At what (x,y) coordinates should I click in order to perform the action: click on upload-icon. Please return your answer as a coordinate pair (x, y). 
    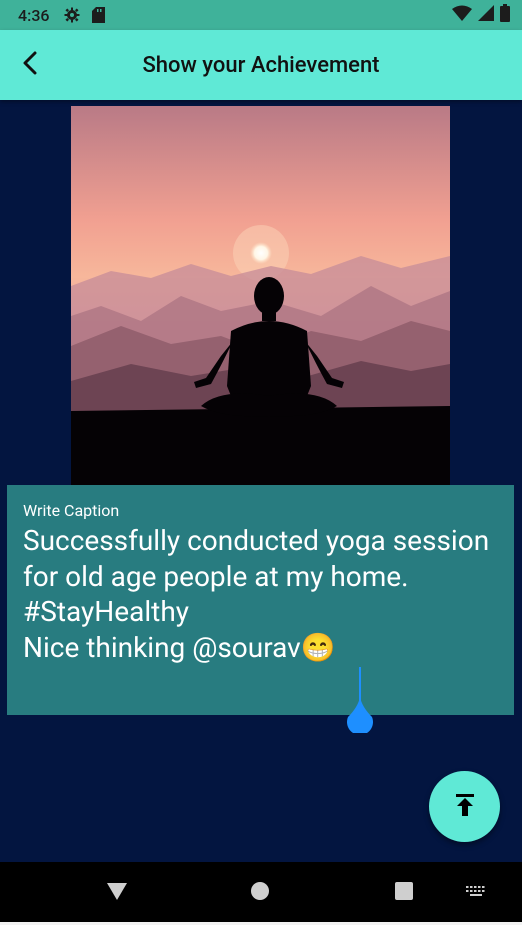
    Looking at the image, I should click on (464, 806).